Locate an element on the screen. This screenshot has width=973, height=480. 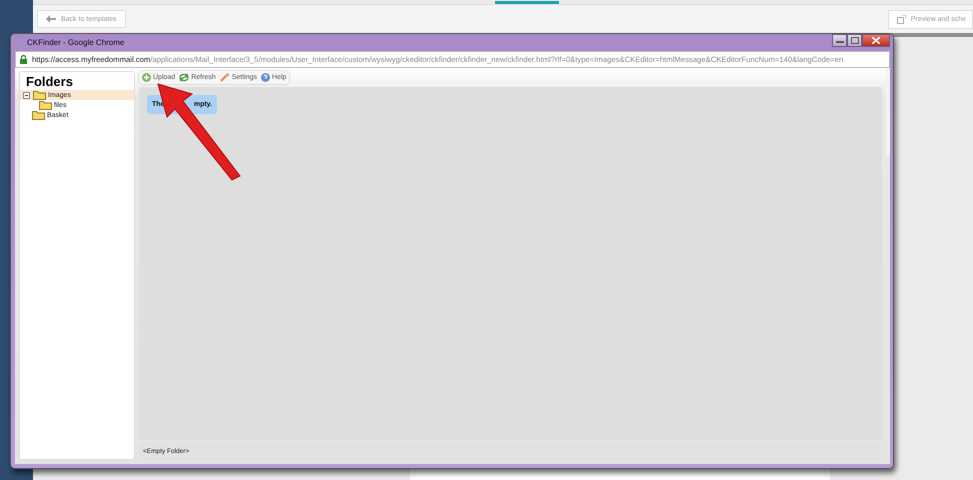
close-button is located at coordinates (876, 40).